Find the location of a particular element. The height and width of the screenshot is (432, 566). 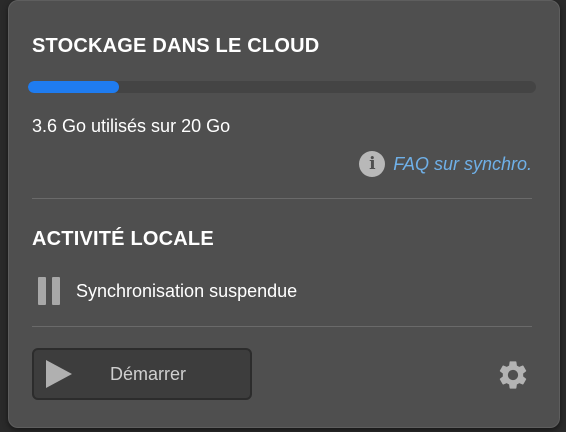

faq-sync-link-row: i FAQ sur synchro. is located at coordinates (445, 164).